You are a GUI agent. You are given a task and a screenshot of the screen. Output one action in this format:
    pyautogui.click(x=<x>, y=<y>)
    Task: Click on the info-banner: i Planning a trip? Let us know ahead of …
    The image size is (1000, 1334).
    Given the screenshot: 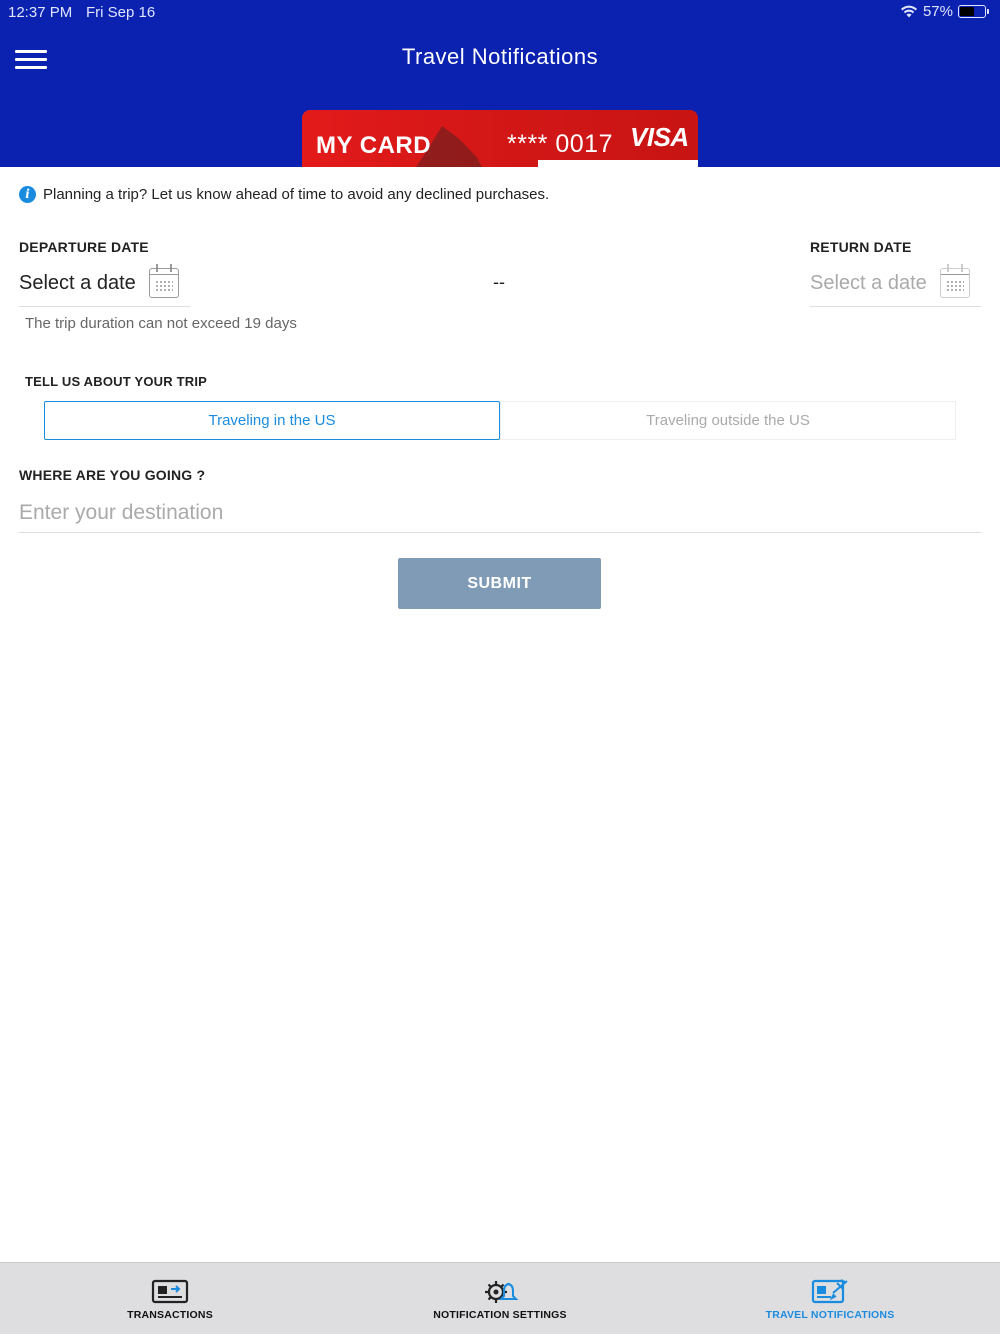 What is the action you would take?
    pyautogui.click(x=284, y=194)
    